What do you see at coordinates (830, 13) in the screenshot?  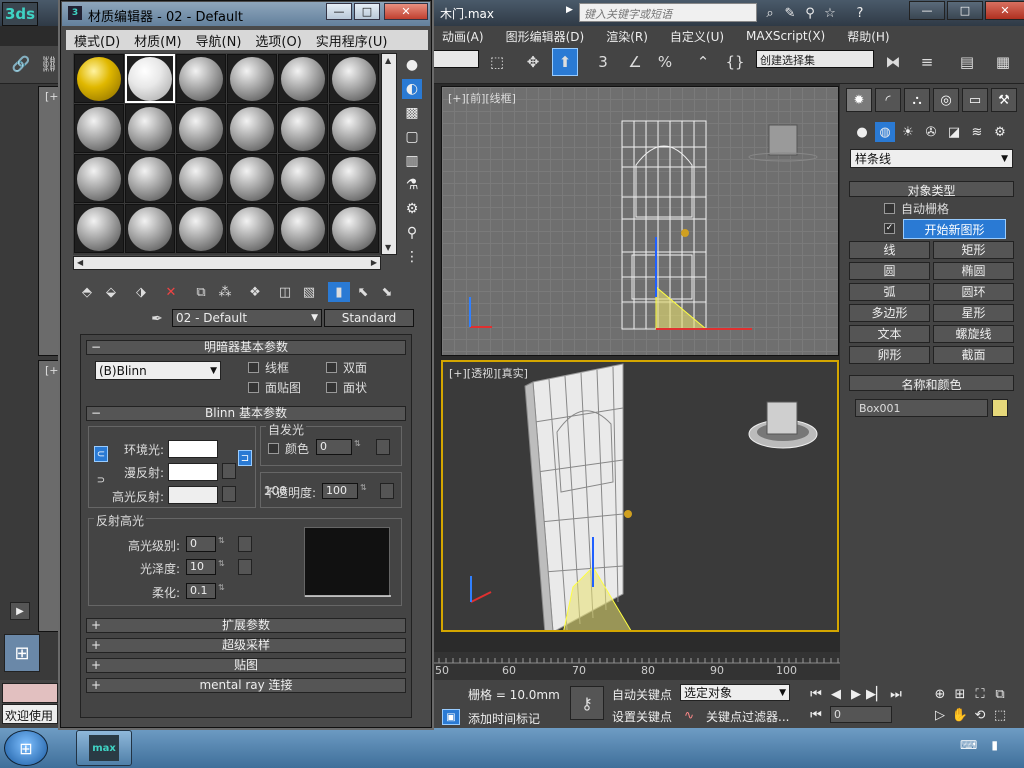 I see `favorites-icon: ☆` at bounding box center [830, 13].